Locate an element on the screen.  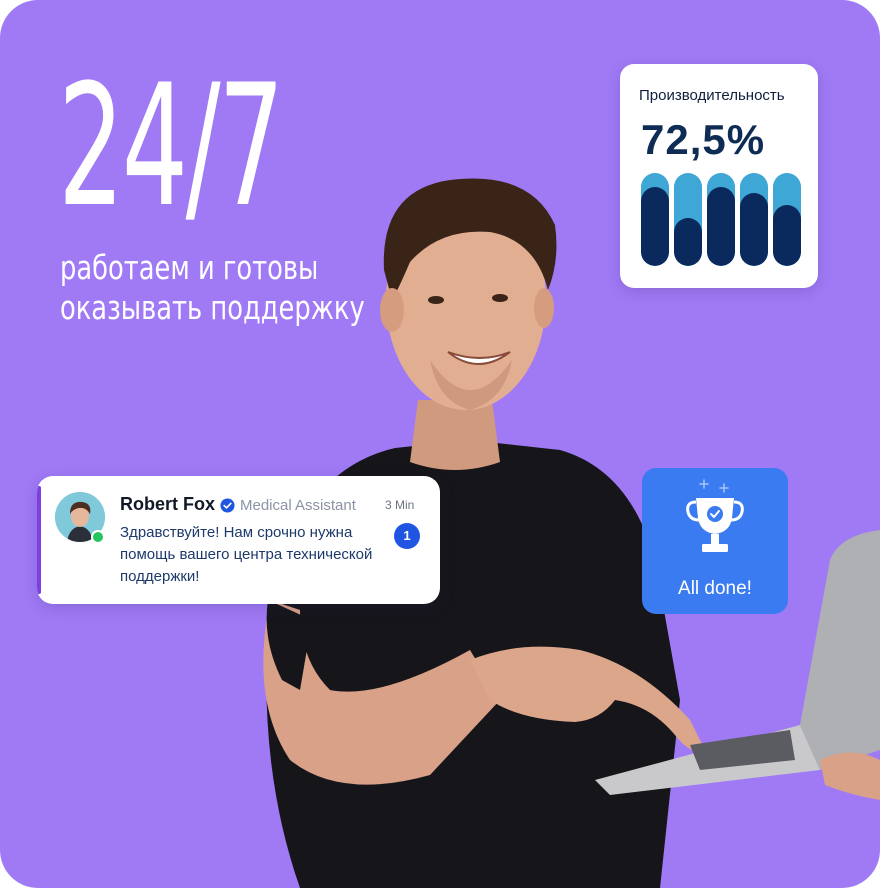
subtitle-line-2: оказывать поддержку is located at coordinates (212, 307).